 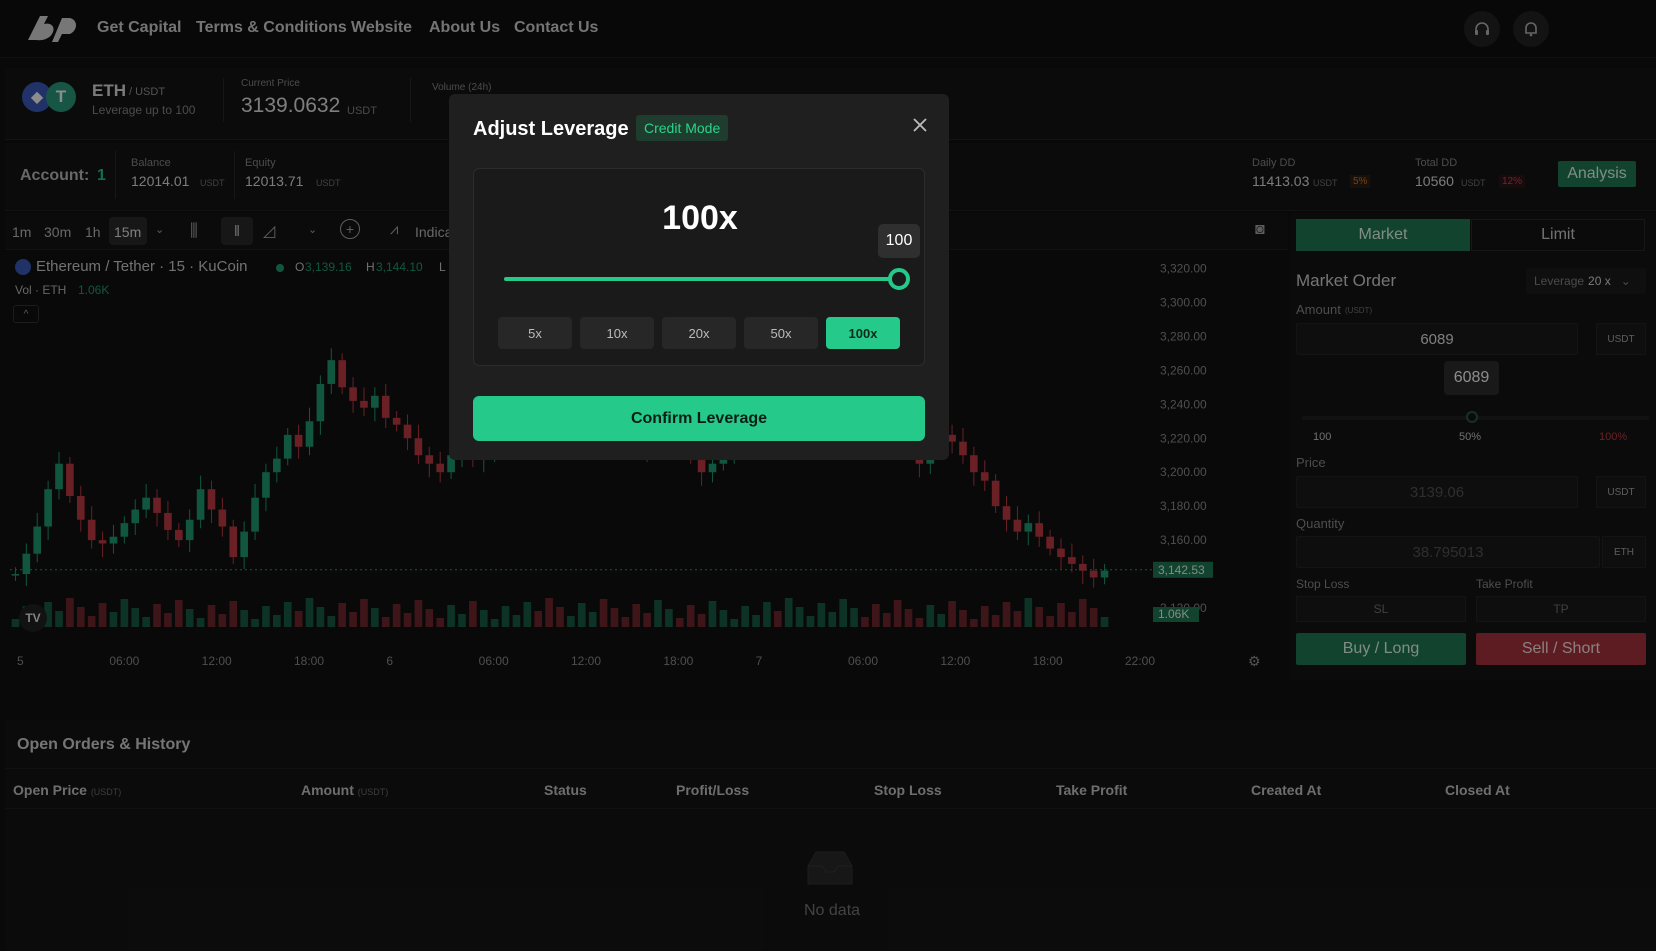 I want to click on preset-50x: 50x, so click(x=781, y=333).